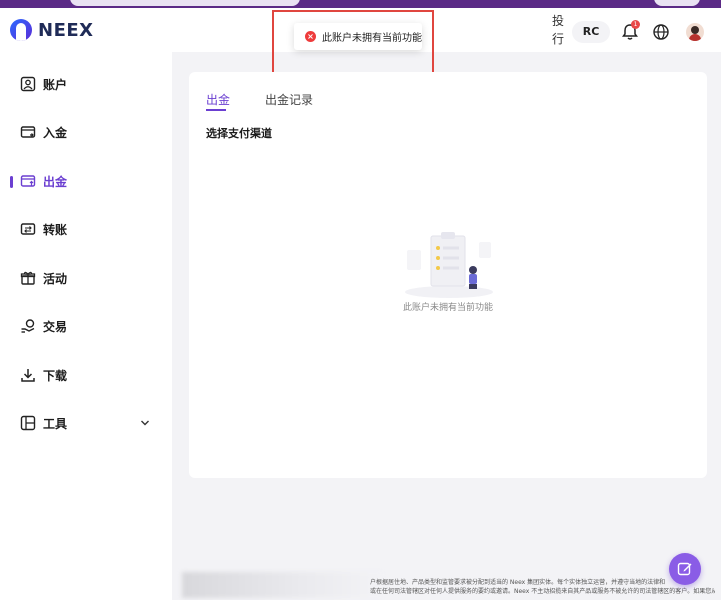 This screenshot has height=600, width=721. I want to click on globe-icon, so click(661, 32).